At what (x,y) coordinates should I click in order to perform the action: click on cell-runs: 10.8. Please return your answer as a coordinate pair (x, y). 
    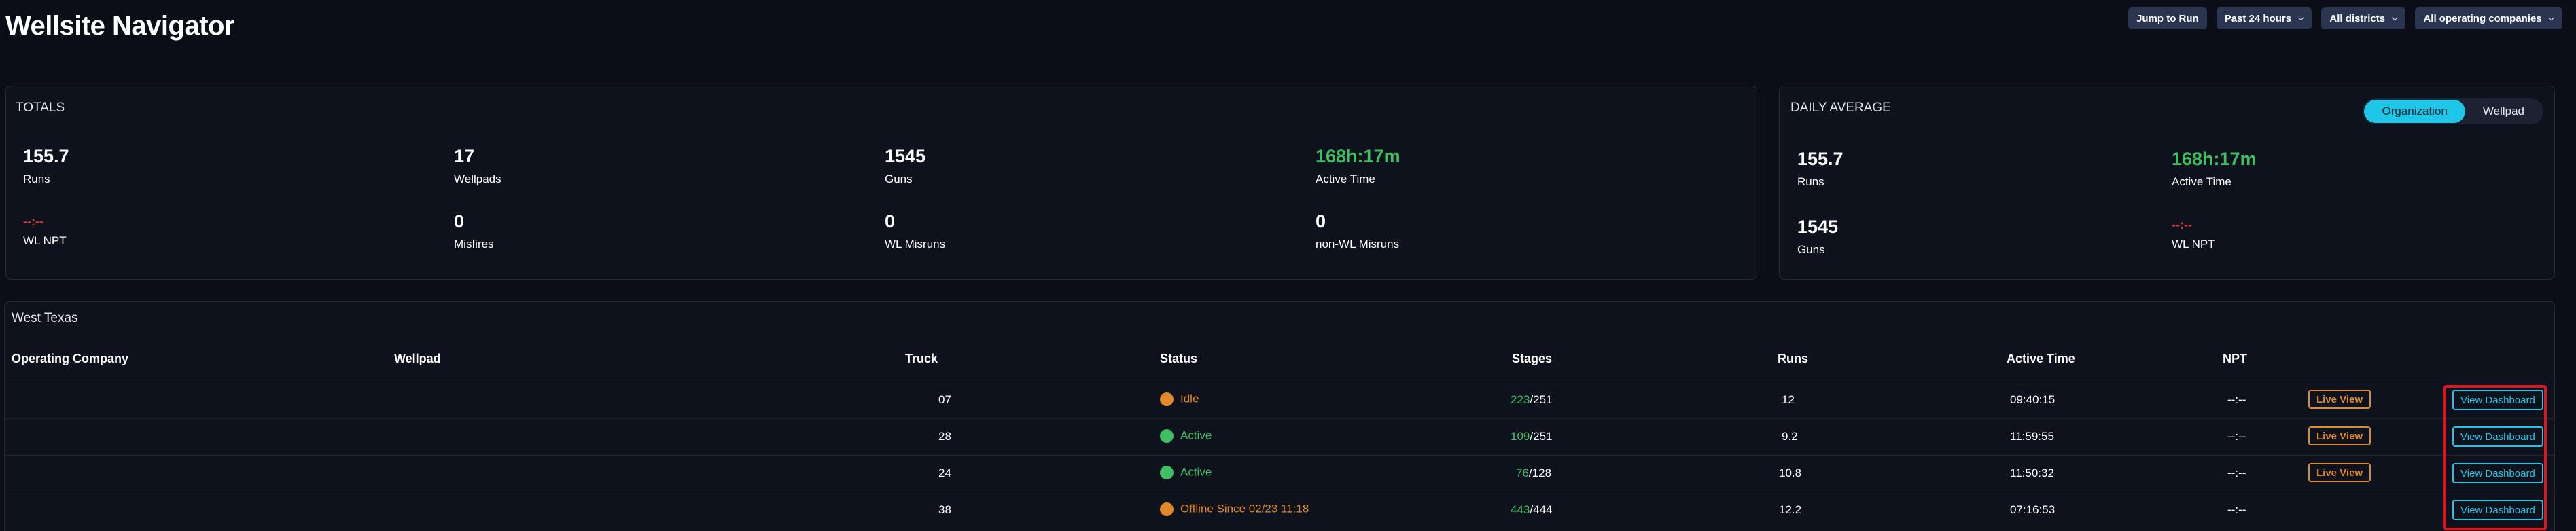
    Looking at the image, I should click on (1790, 472).